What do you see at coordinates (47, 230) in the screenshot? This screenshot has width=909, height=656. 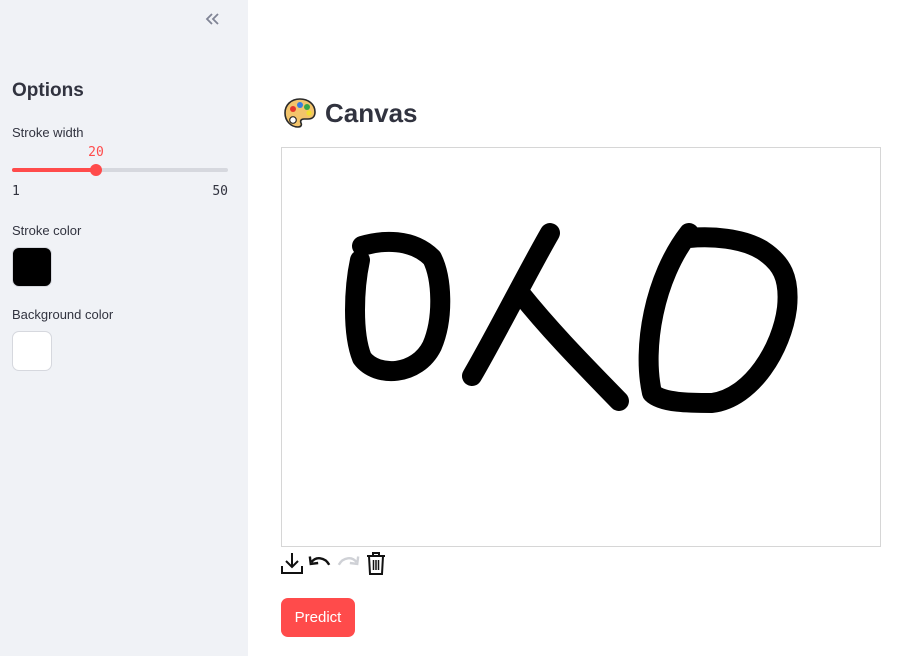 I see `stroke-color-label: Stroke color` at bounding box center [47, 230].